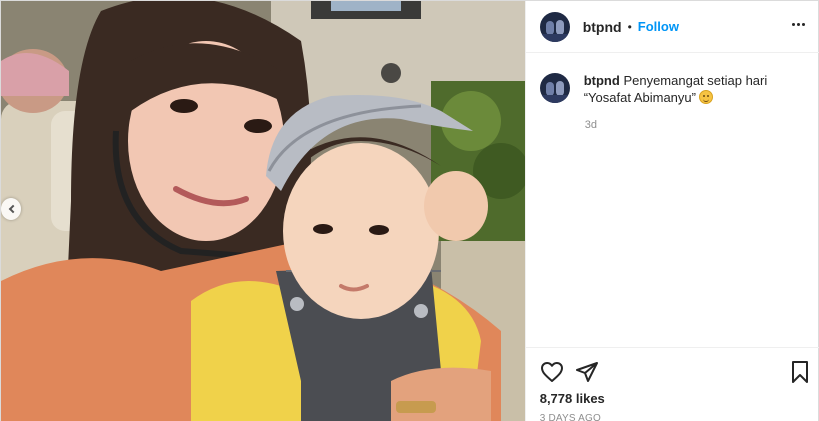 The width and height of the screenshot is (819, 421). I want to click on previous-photo-button, so click(11, 209).